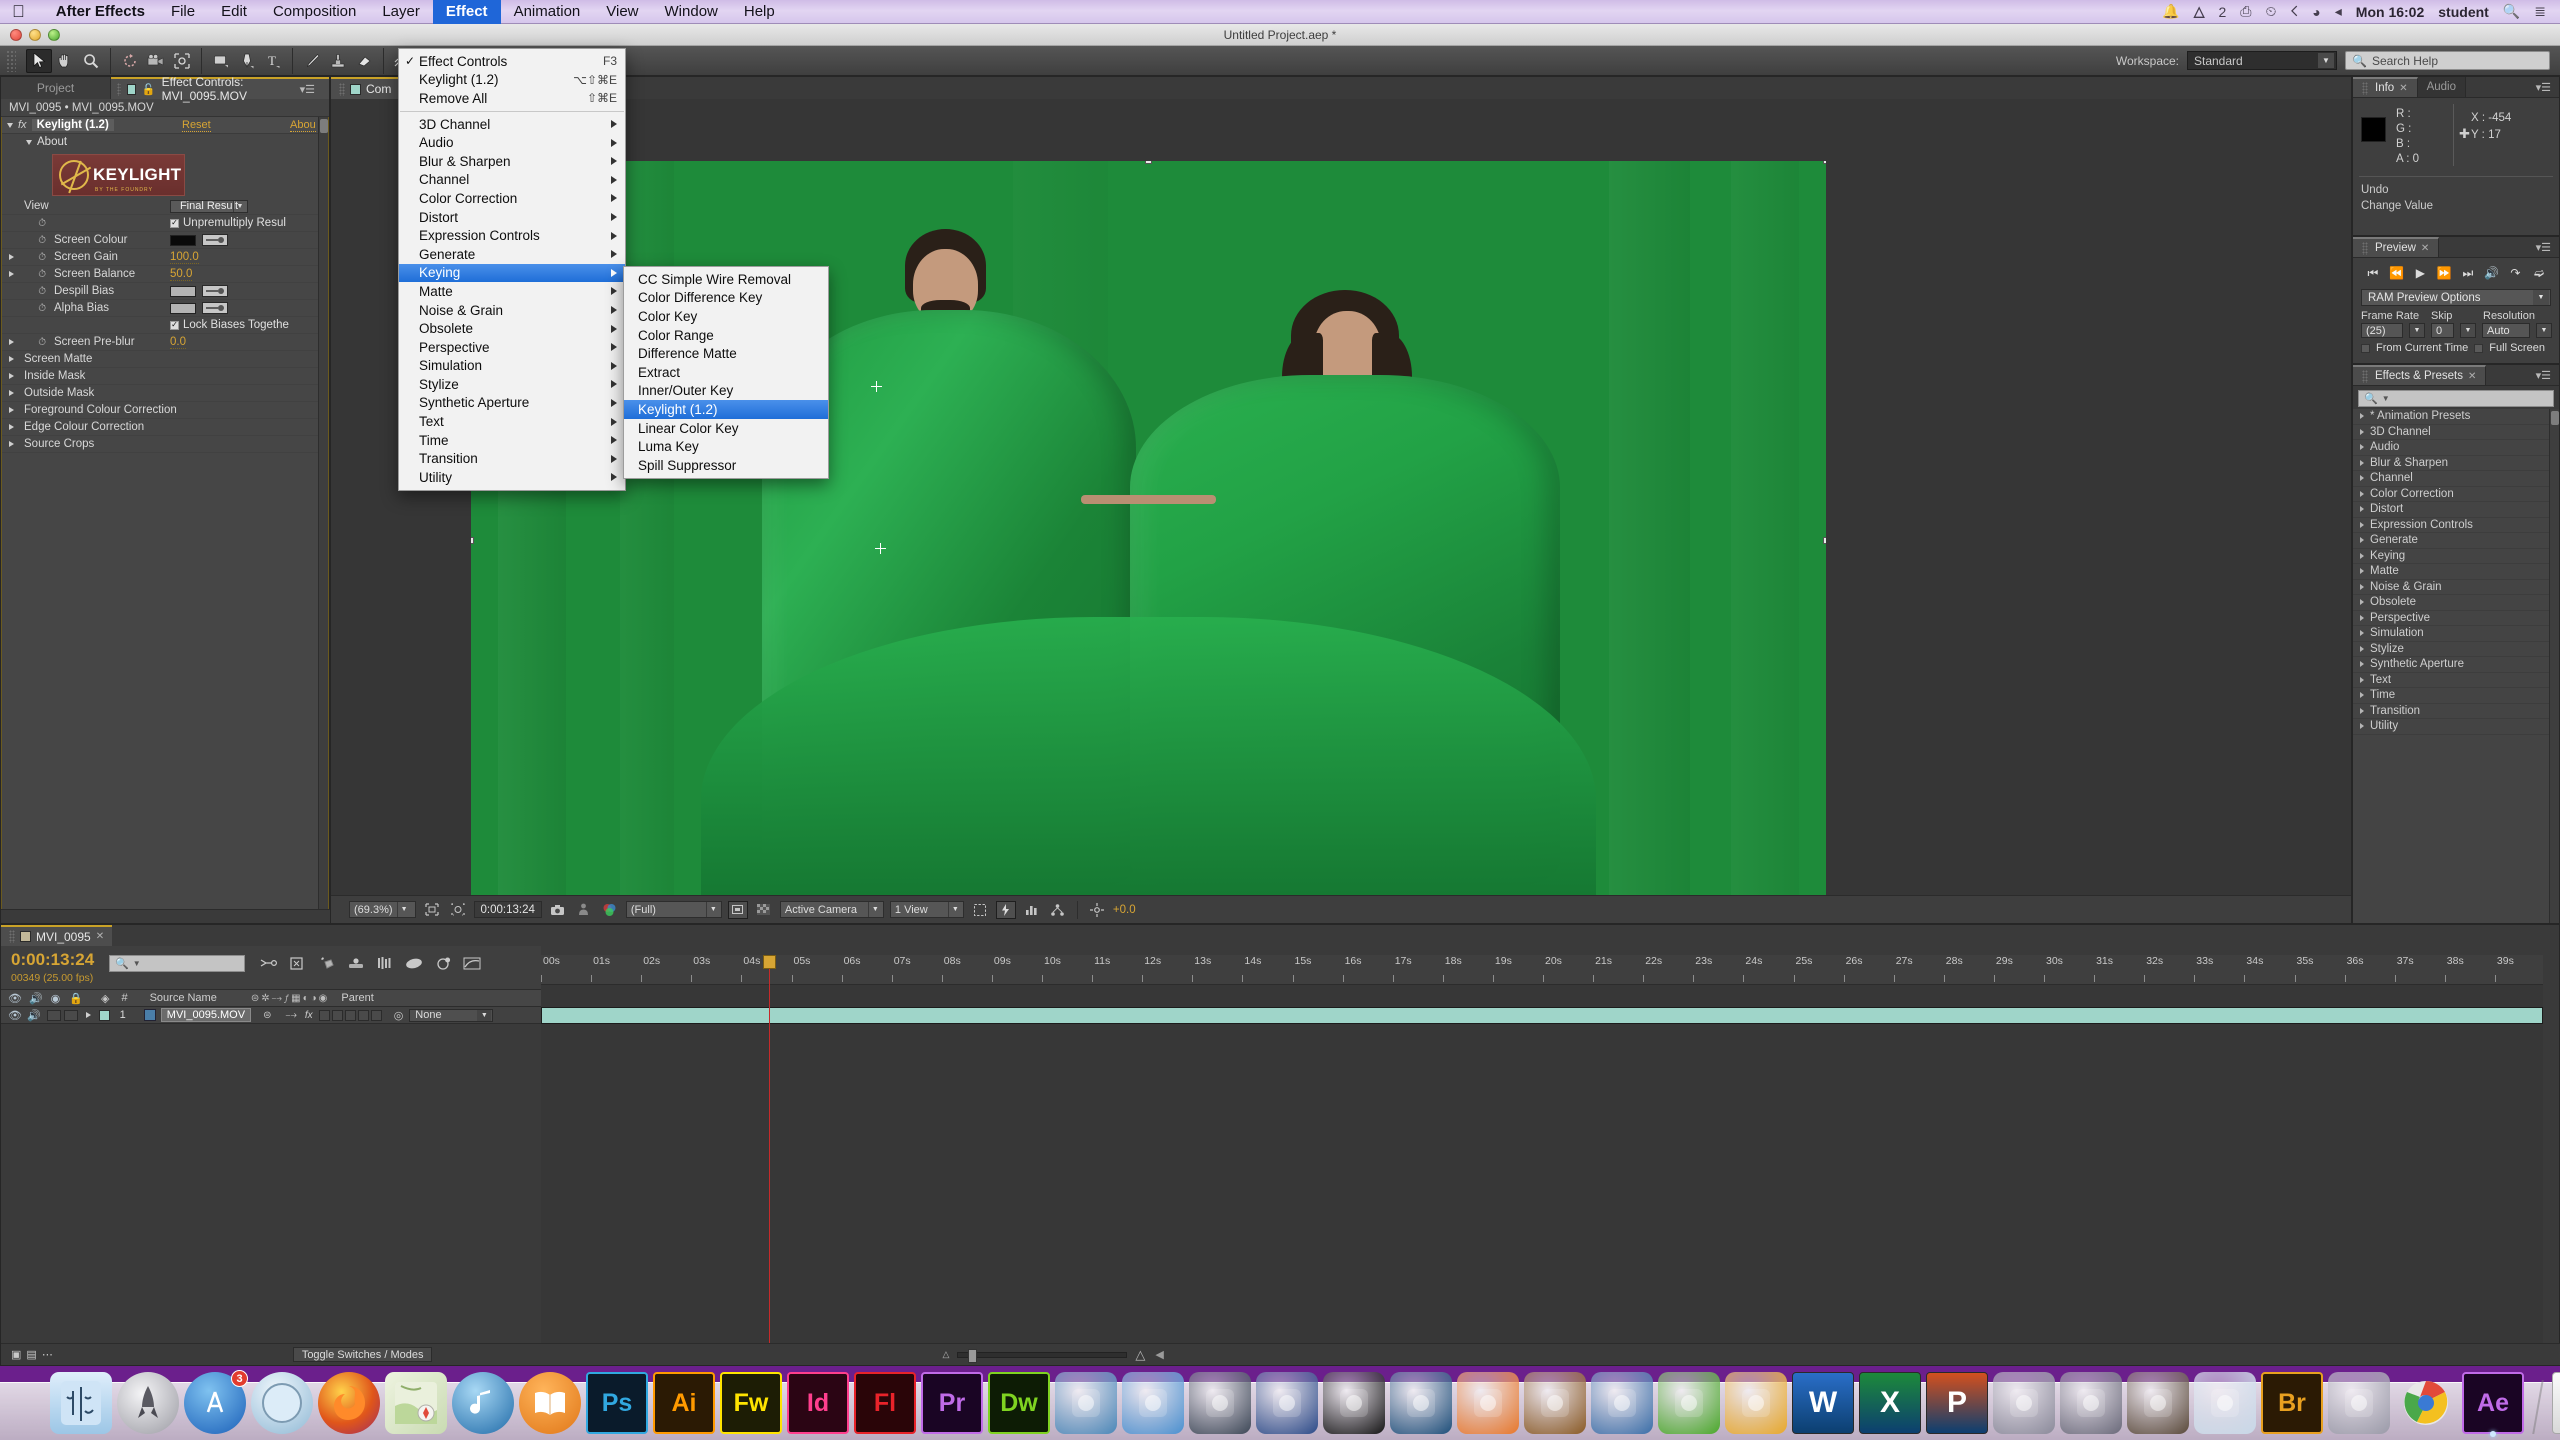 Image resolution: width=2560 pixels, height=1440 pixels. Describe the element at coordinates (726, 279) in the screenshot. I see `submenu-item-cc-simple-wire-removal: CC Simple Wire Removal` at that location.